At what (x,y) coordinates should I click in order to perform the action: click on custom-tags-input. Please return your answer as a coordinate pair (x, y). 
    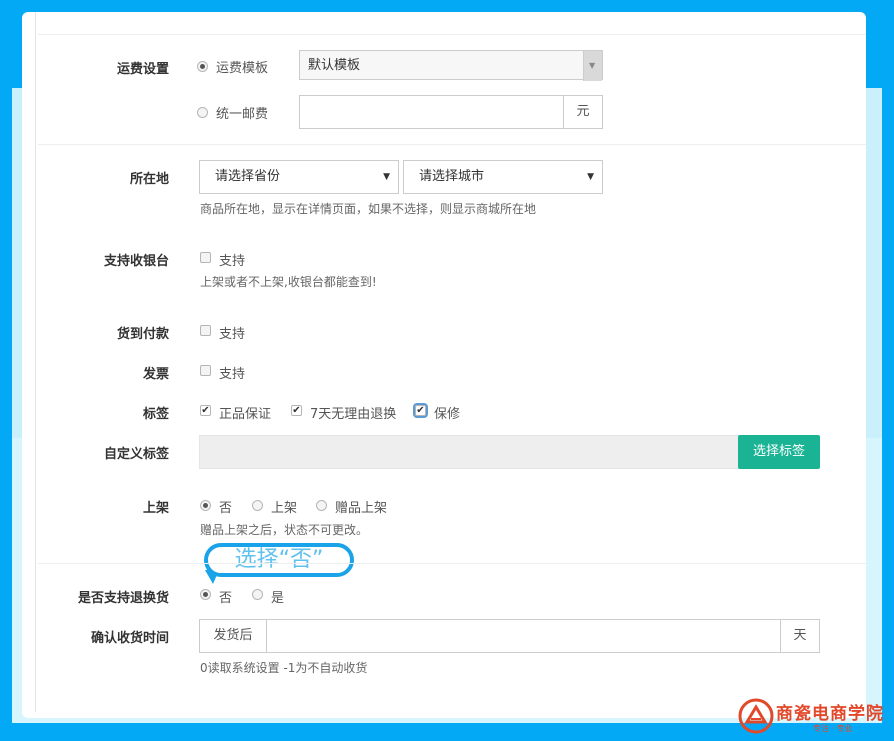
    Looking at the image, I should click on (469, 452).